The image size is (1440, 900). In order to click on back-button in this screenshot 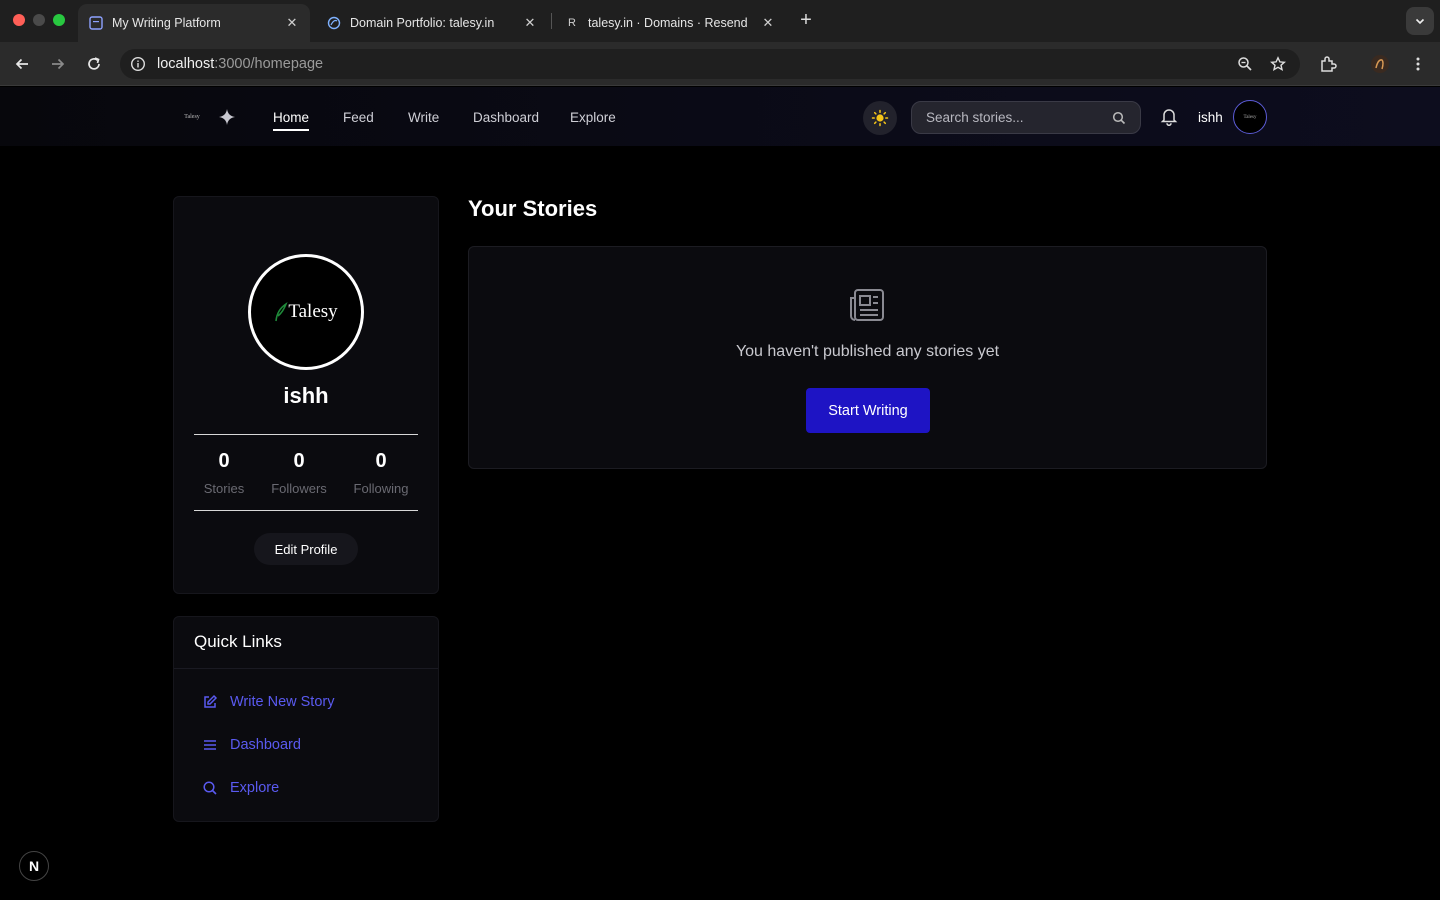, I will do `click(22, 64)`.